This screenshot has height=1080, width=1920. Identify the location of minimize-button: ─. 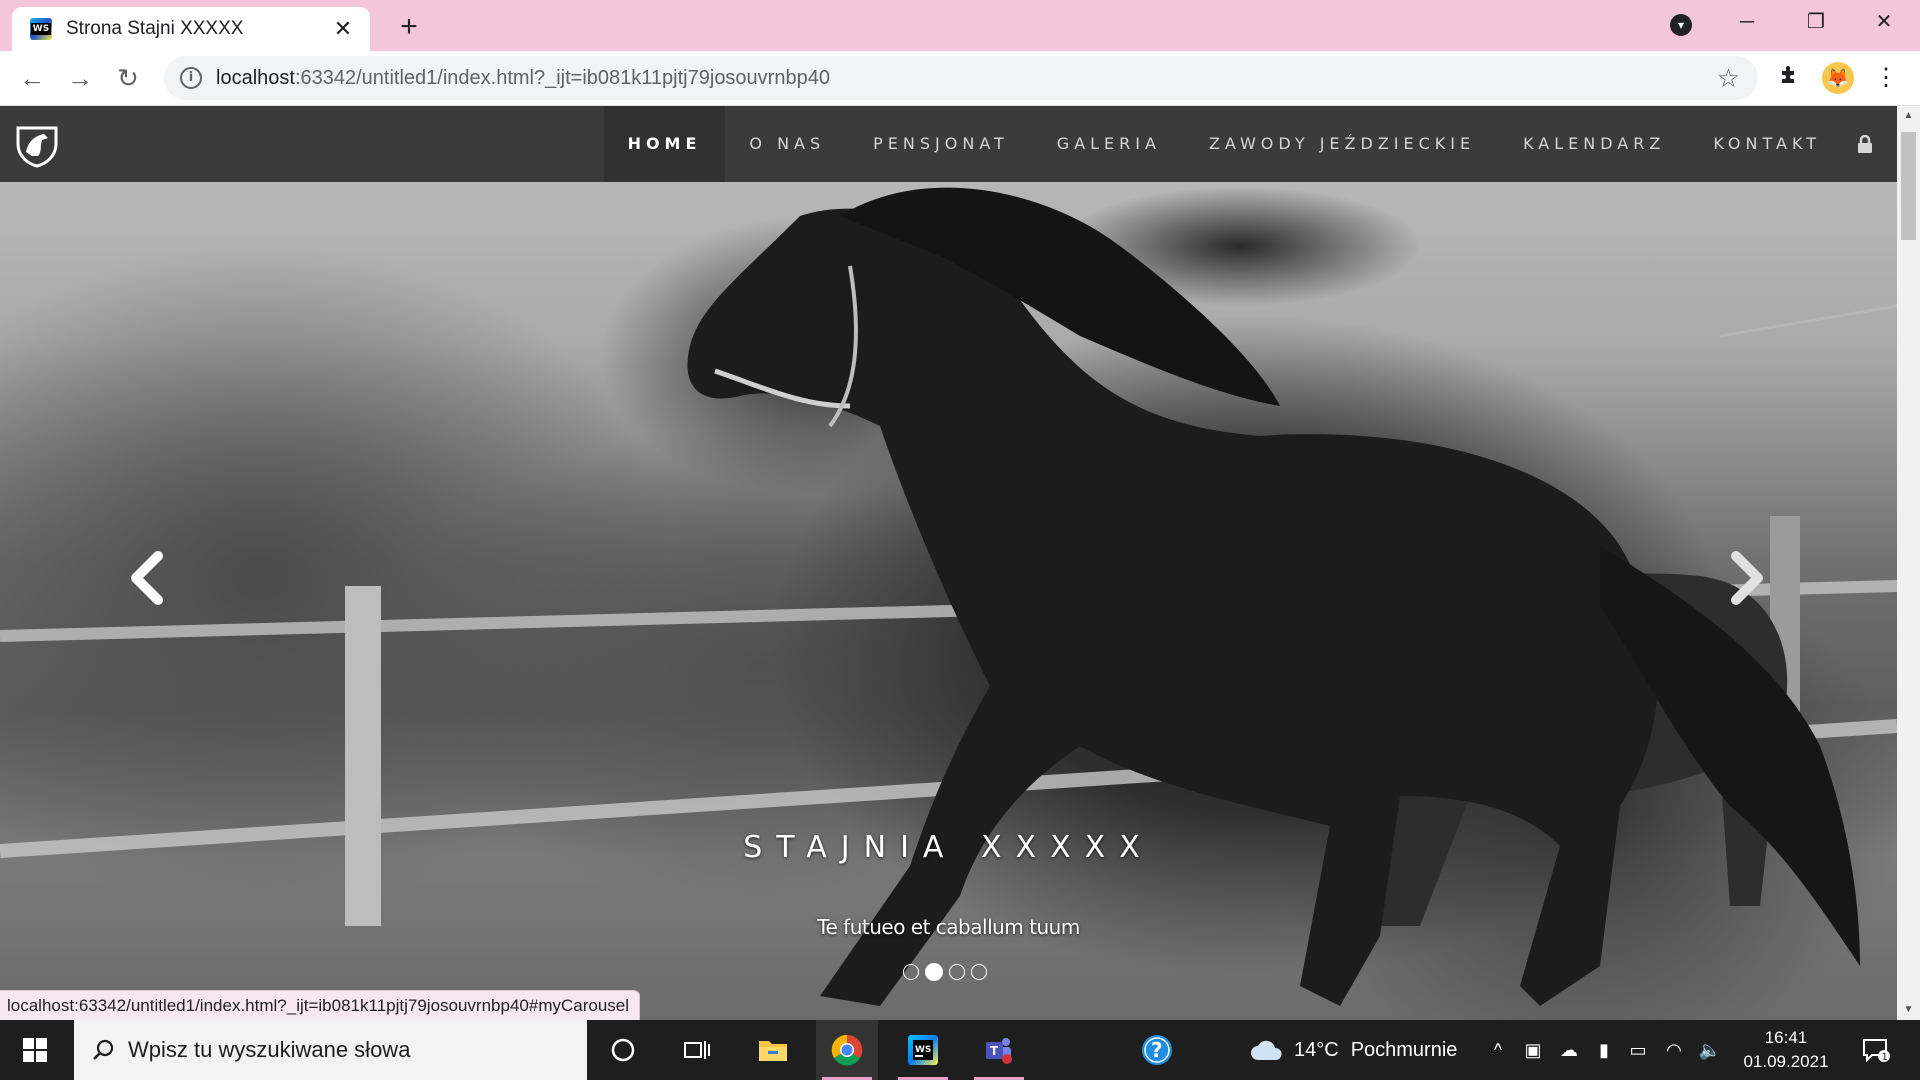
(1747, 22).